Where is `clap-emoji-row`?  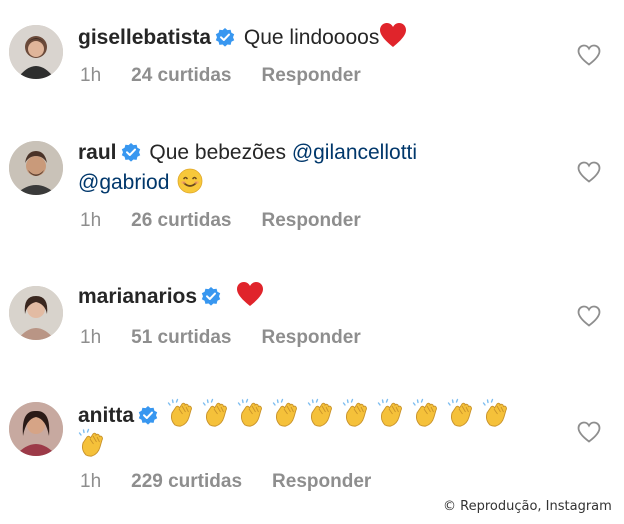
clap-emoji-row is located at coordinates (342, 412).